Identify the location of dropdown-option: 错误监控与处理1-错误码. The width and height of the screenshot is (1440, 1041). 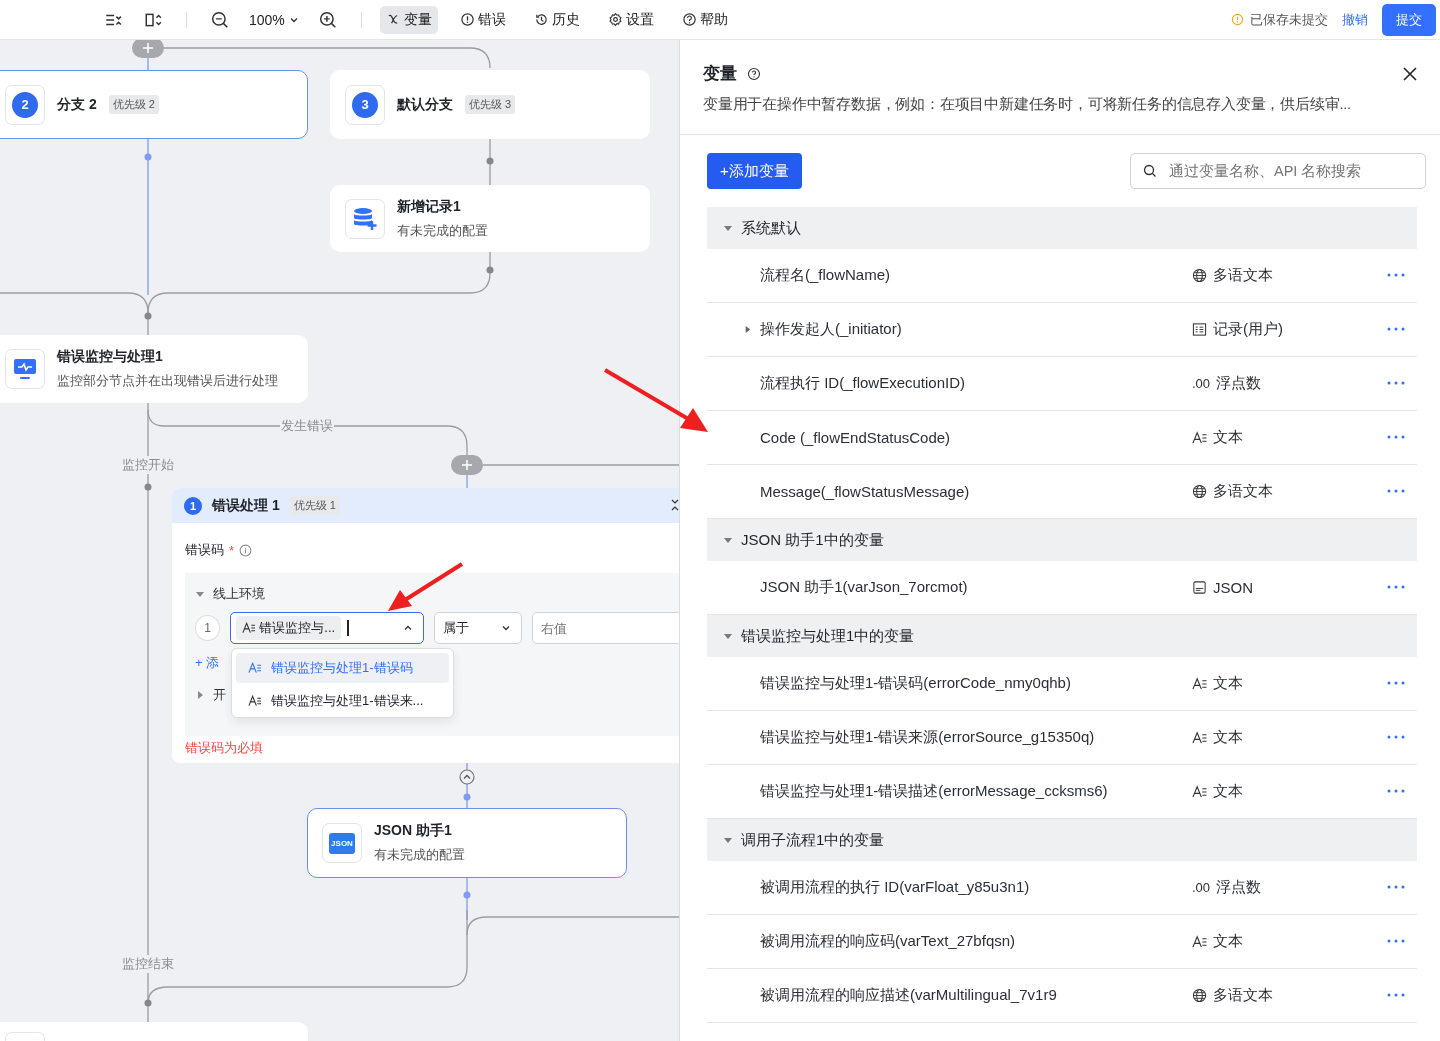
(342, 668).